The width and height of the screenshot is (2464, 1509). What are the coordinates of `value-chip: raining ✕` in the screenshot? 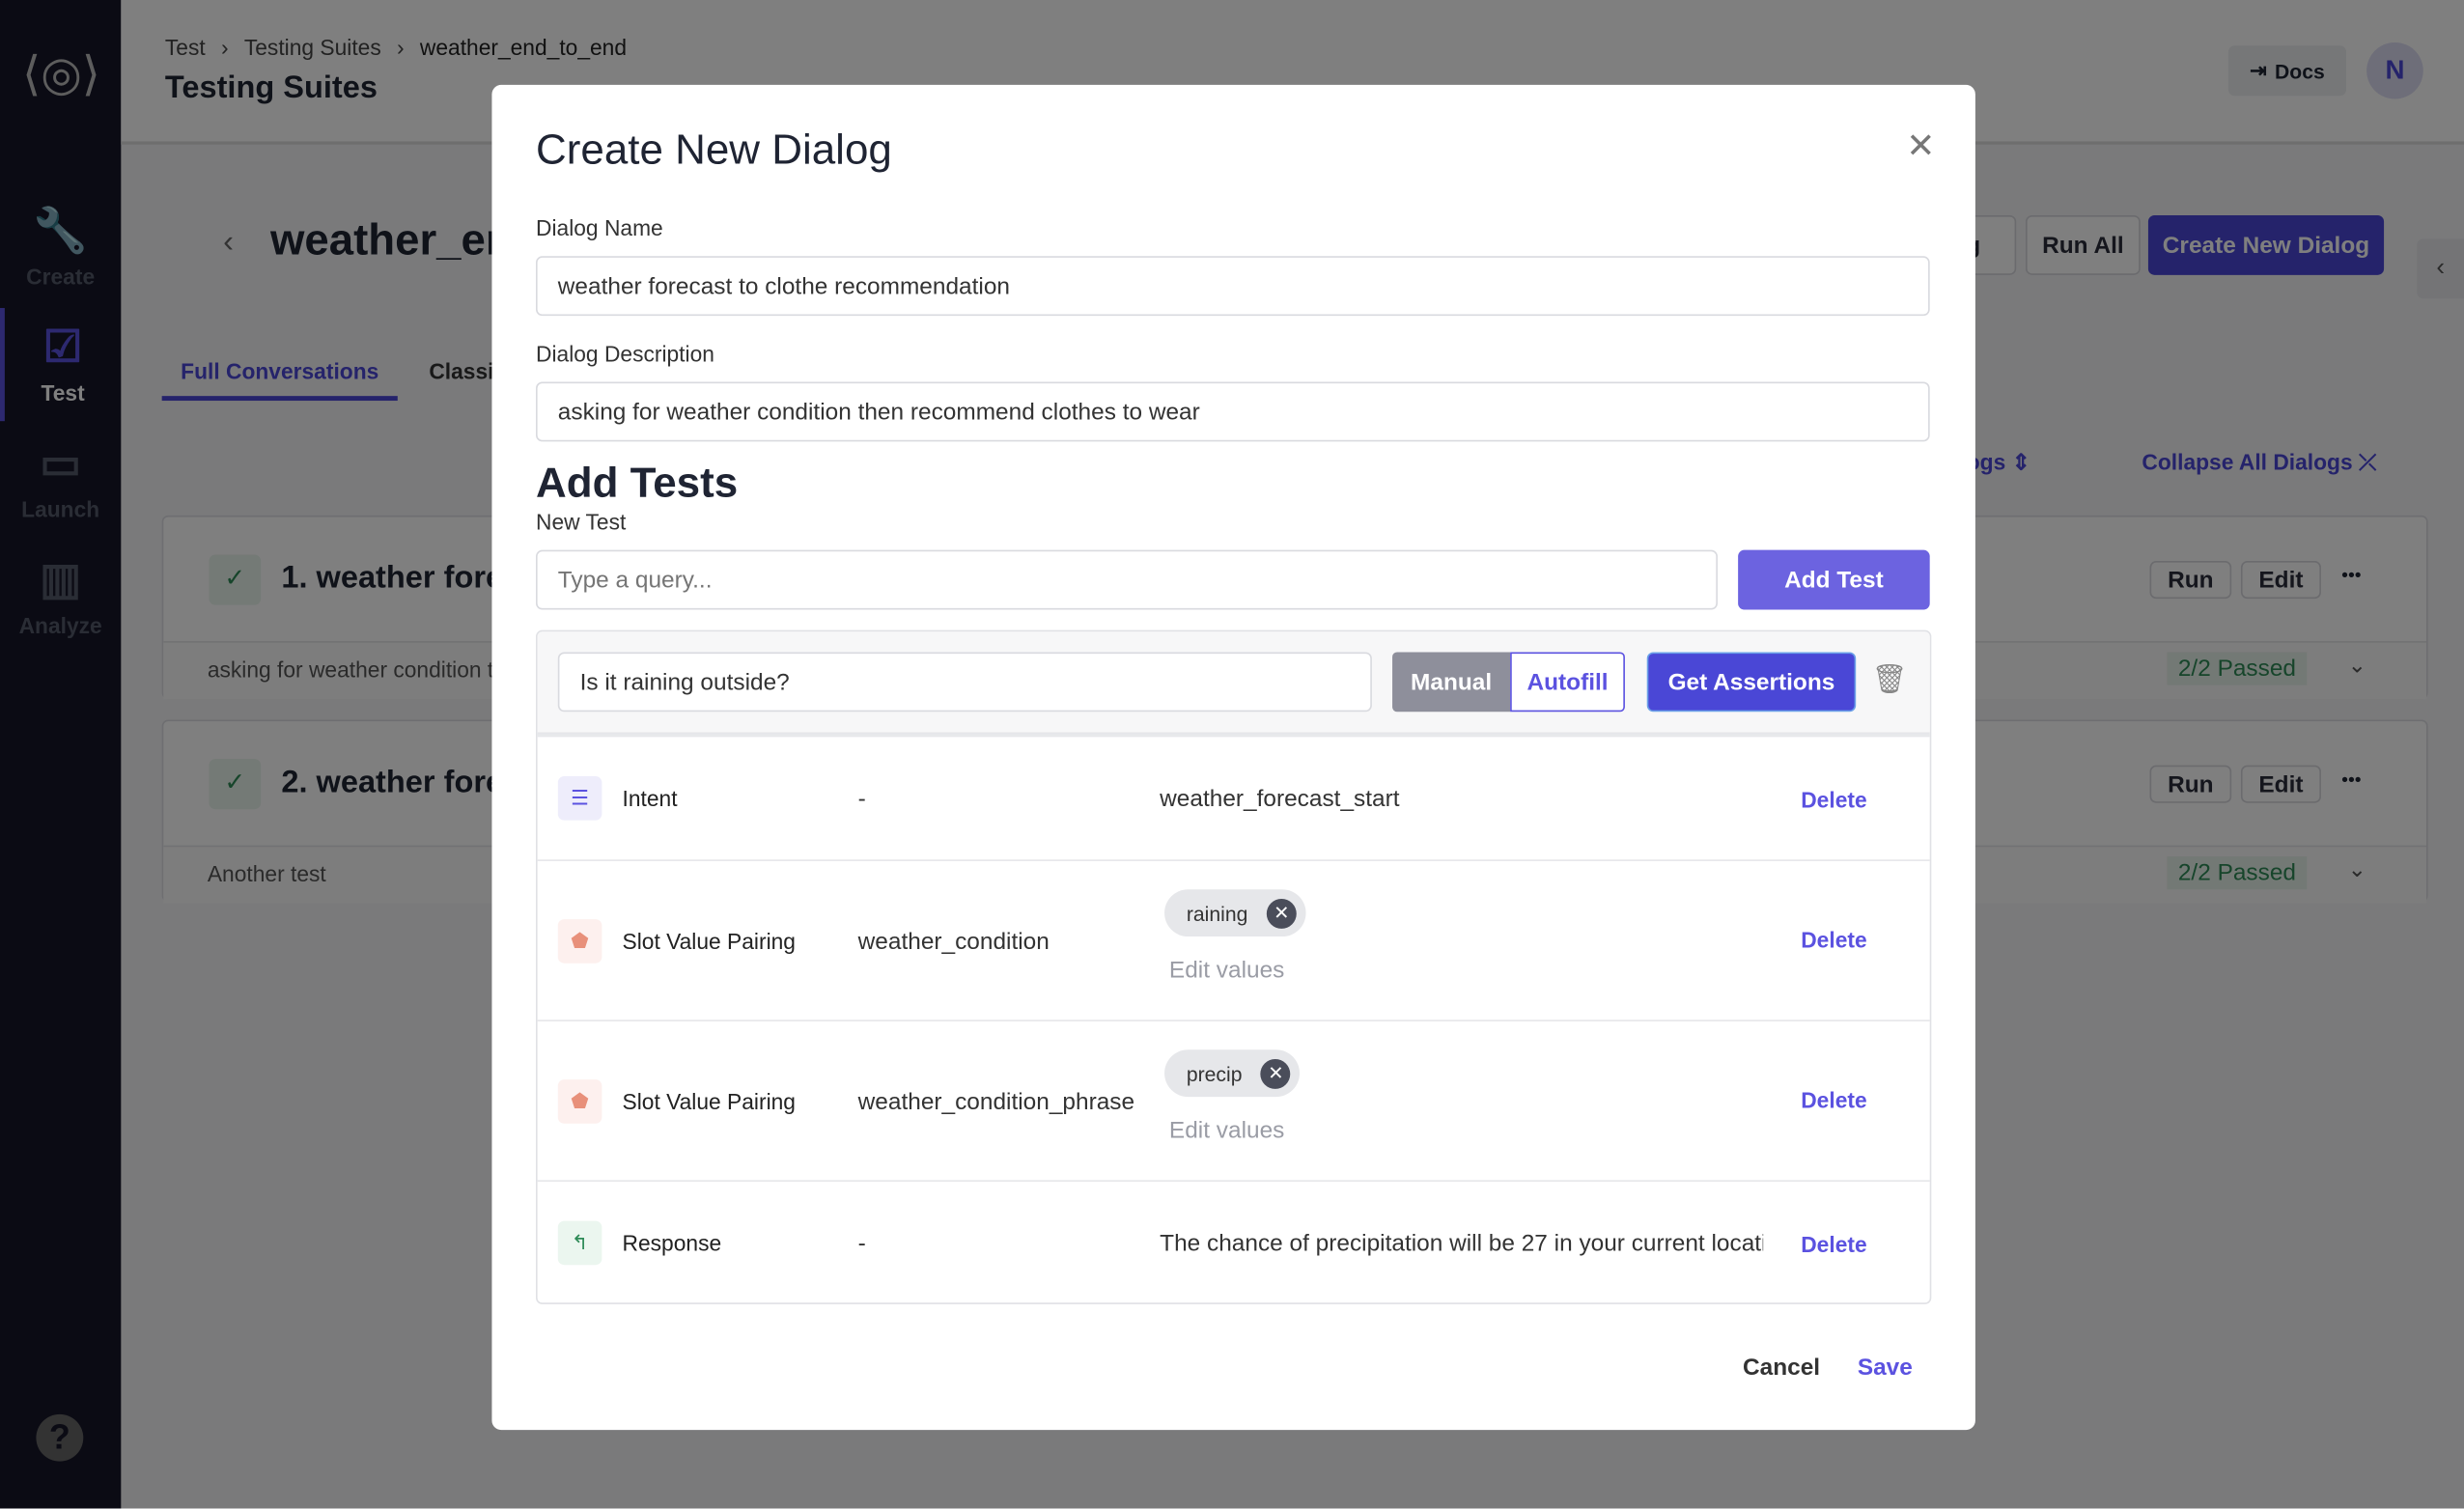 It's located at (1235, 913).